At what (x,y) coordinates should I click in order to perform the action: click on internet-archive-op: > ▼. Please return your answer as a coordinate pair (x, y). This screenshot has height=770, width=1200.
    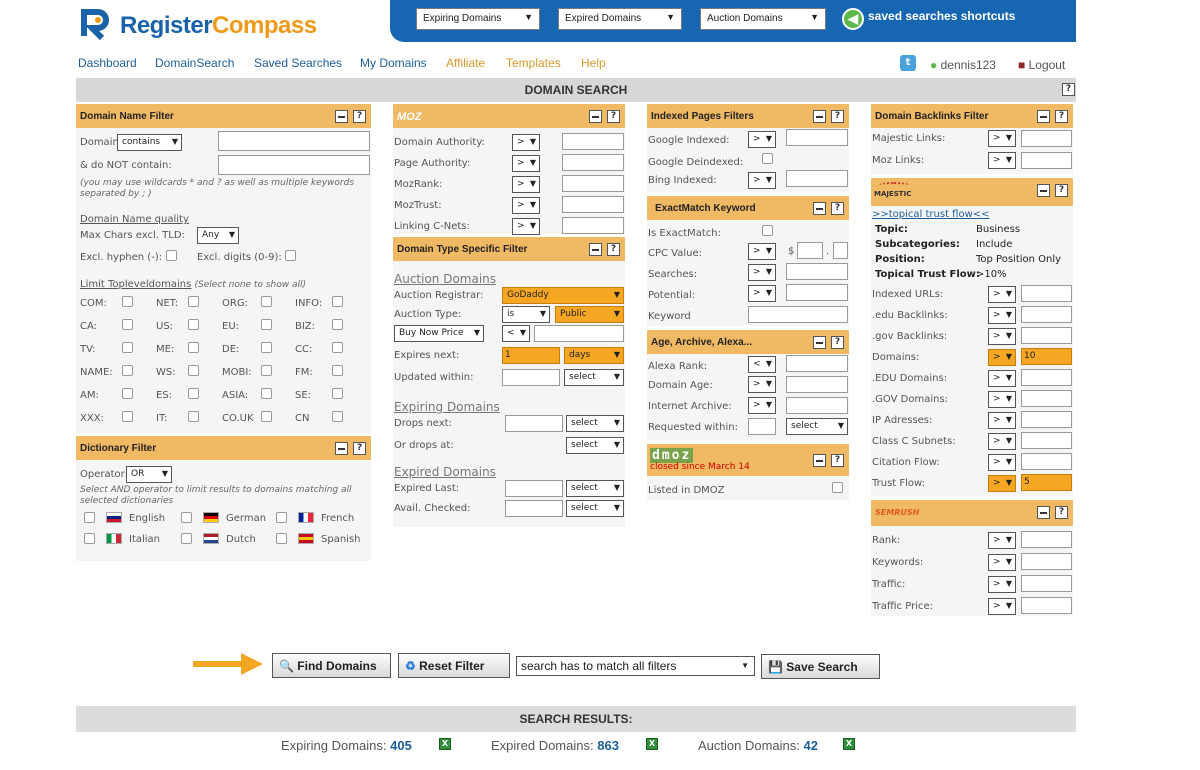
    Looking at the image, I should click on (762, 405).